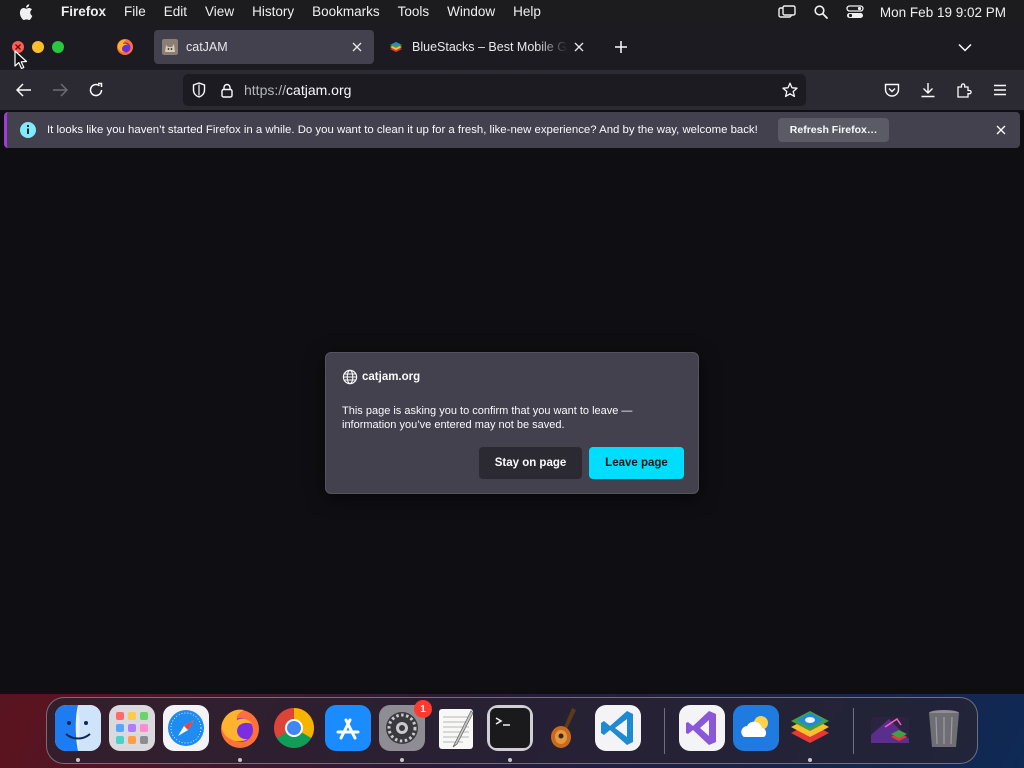 The image size is (1024, 768). I want to click on garageband-icon, so click(564, 728).